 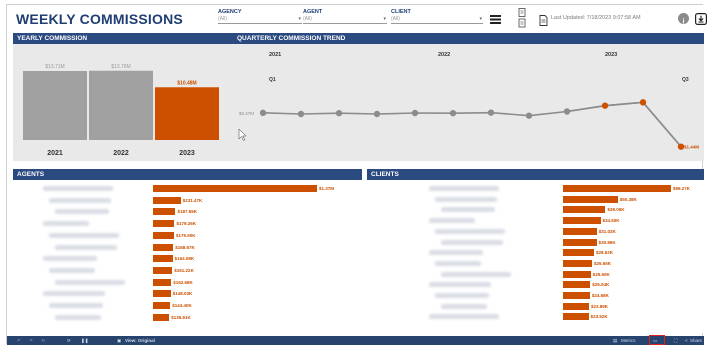 I want to click on agent-bar-value-label: $144.40K, so click(x=182, y=305).